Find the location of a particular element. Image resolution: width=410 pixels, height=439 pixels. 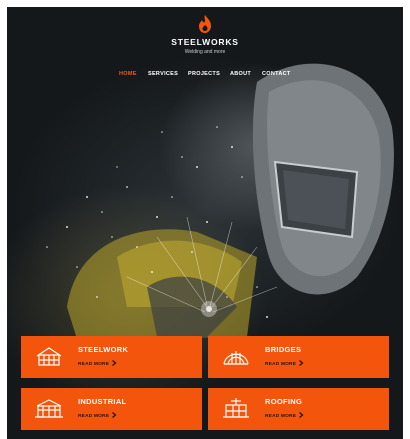

card-title: STEELWORK is located at coordinates (103, 349).